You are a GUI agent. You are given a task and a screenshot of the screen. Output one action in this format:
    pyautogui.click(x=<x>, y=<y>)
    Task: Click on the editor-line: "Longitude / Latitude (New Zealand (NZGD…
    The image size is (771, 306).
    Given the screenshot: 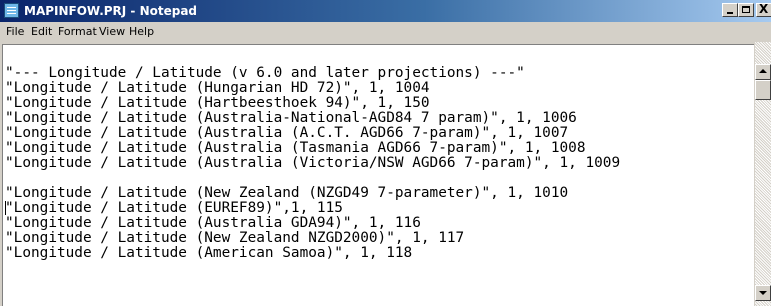 What is the action you would take?
    pyautogui.click(x=287, y=193)
    